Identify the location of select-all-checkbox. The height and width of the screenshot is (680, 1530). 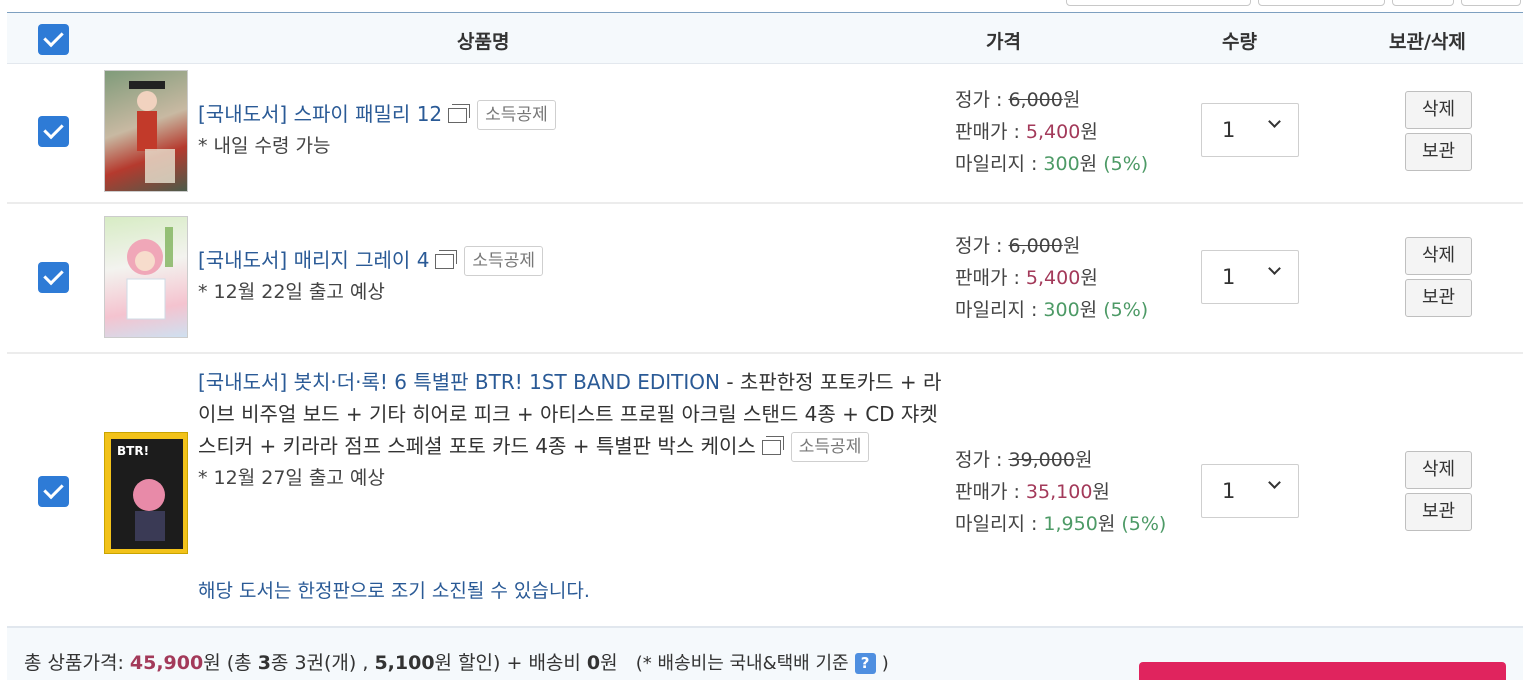
(53, 39).